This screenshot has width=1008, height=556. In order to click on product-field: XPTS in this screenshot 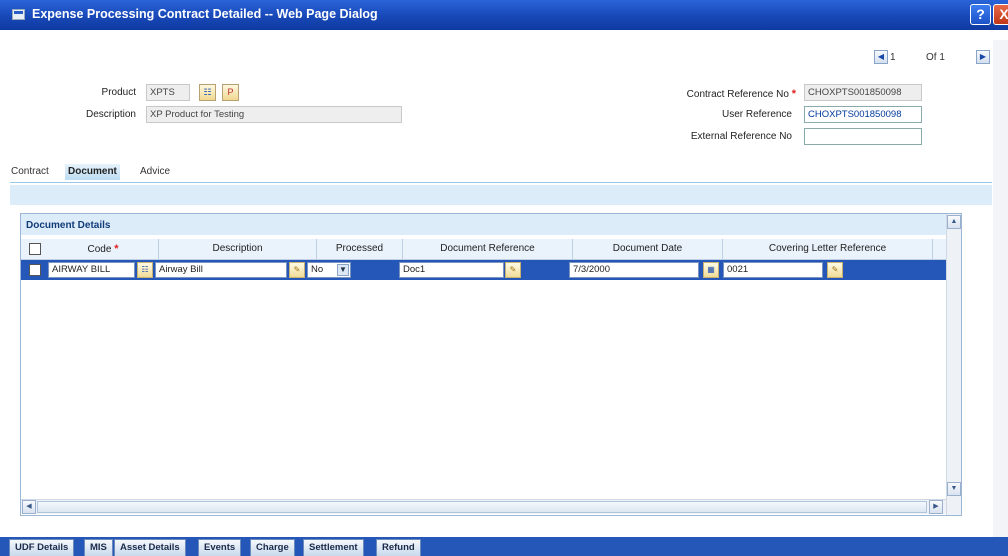, I will do `click(168, 92)`.